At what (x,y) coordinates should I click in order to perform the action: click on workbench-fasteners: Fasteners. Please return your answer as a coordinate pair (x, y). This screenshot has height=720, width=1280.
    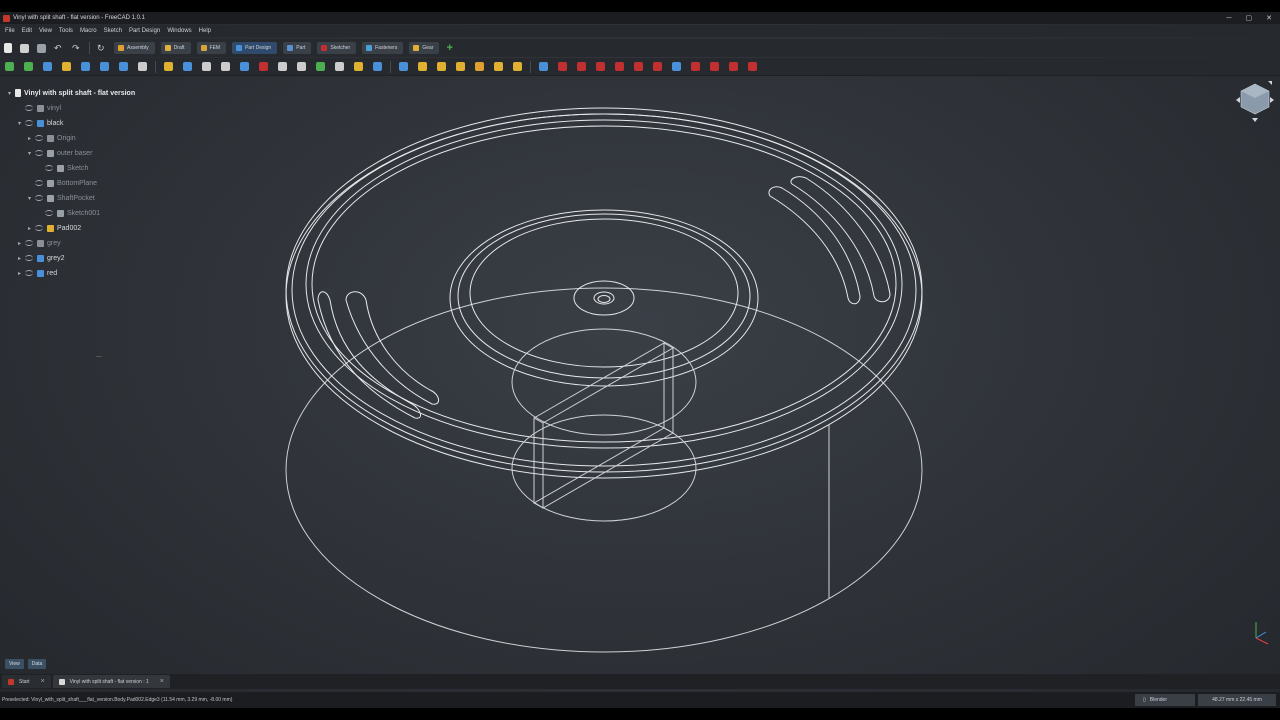
    Looking at the image, I should click on (383, 48).